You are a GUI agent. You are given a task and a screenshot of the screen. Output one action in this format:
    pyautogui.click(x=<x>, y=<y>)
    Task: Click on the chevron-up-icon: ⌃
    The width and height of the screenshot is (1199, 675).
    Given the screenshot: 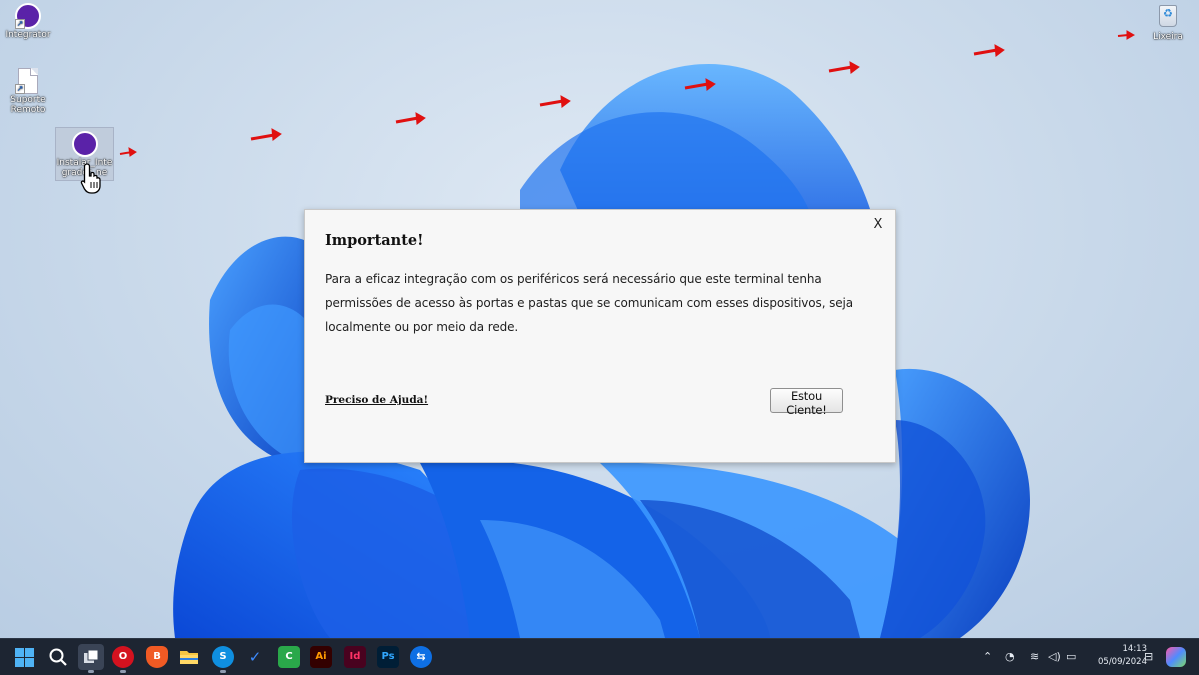 What is the action you would take?
    pyautogui.click(x=987, y=657)
    